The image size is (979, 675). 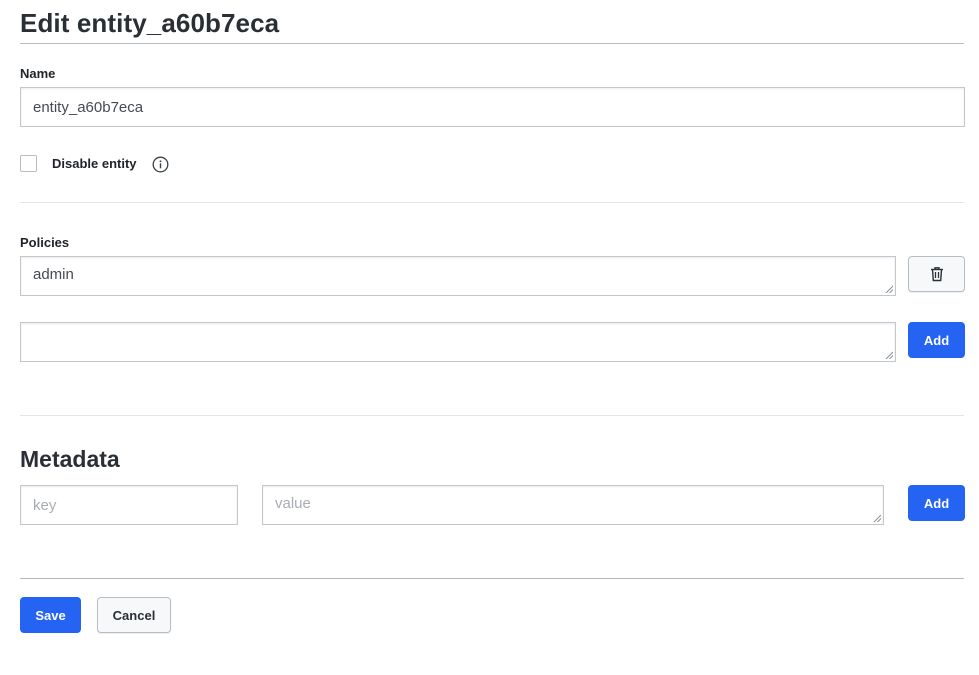 I want to click on metadata-value-placeholder: value, so click(x=293, y=503).